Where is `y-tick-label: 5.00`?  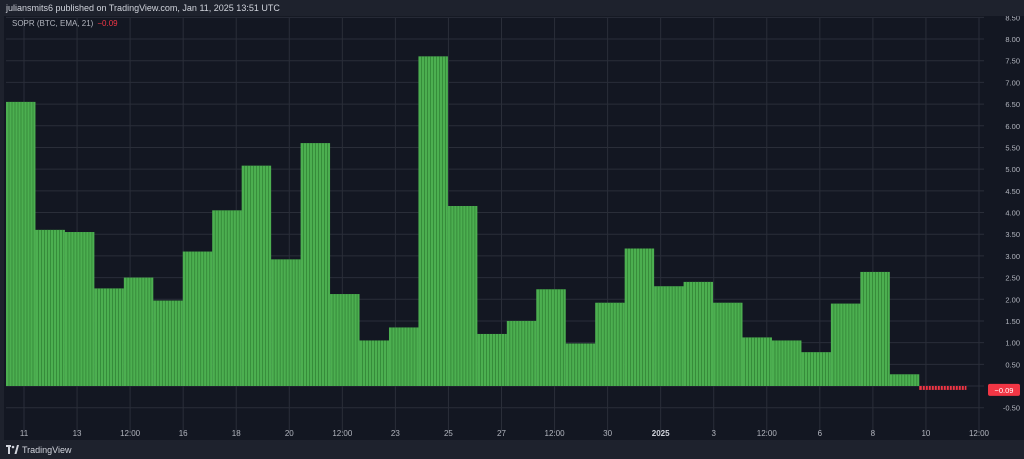
y-tick-label: 5.00 is located at coordinates (1012, 169).